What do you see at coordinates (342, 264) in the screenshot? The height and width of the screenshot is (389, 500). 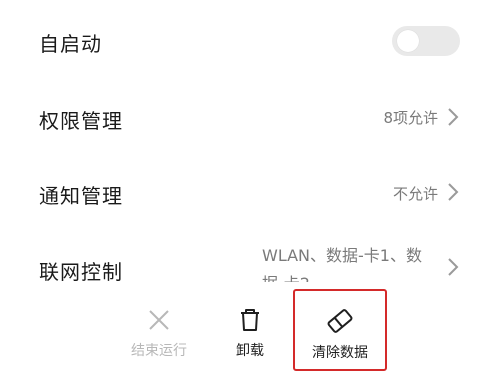 I see `network-value: WLAN、数据-卡1、数据-卡2` at bounding box center [342, 264].